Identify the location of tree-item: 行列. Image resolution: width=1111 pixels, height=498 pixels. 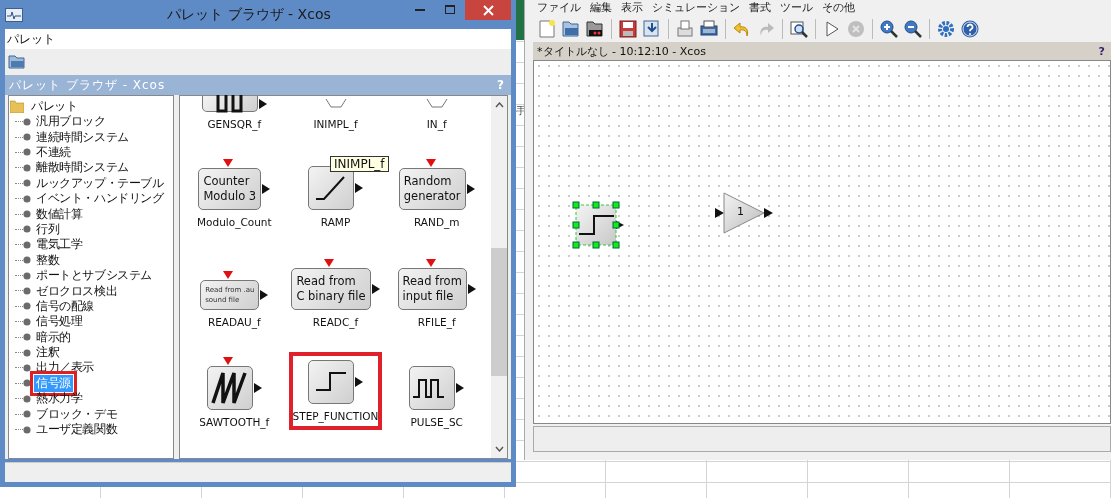
(48, 229).